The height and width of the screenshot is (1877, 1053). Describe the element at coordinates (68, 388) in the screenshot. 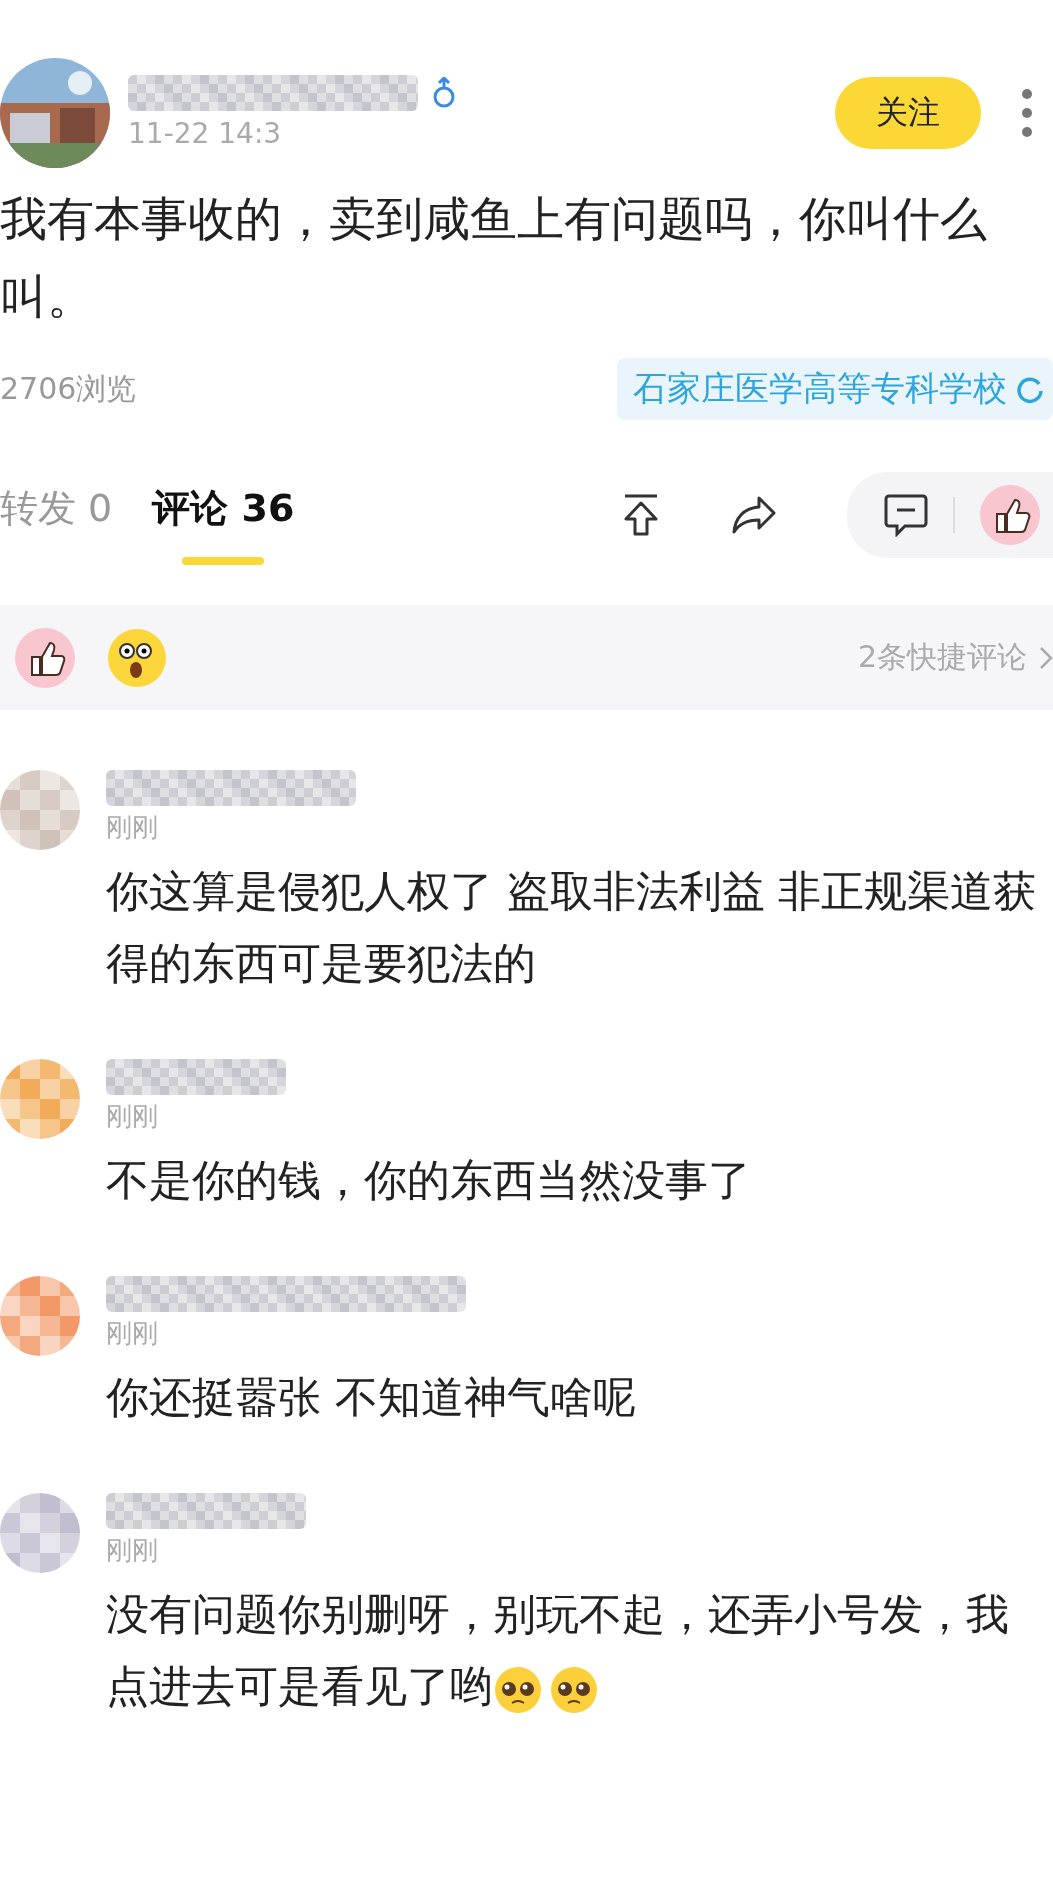

I see `view-count: 2706浏览` at that location.